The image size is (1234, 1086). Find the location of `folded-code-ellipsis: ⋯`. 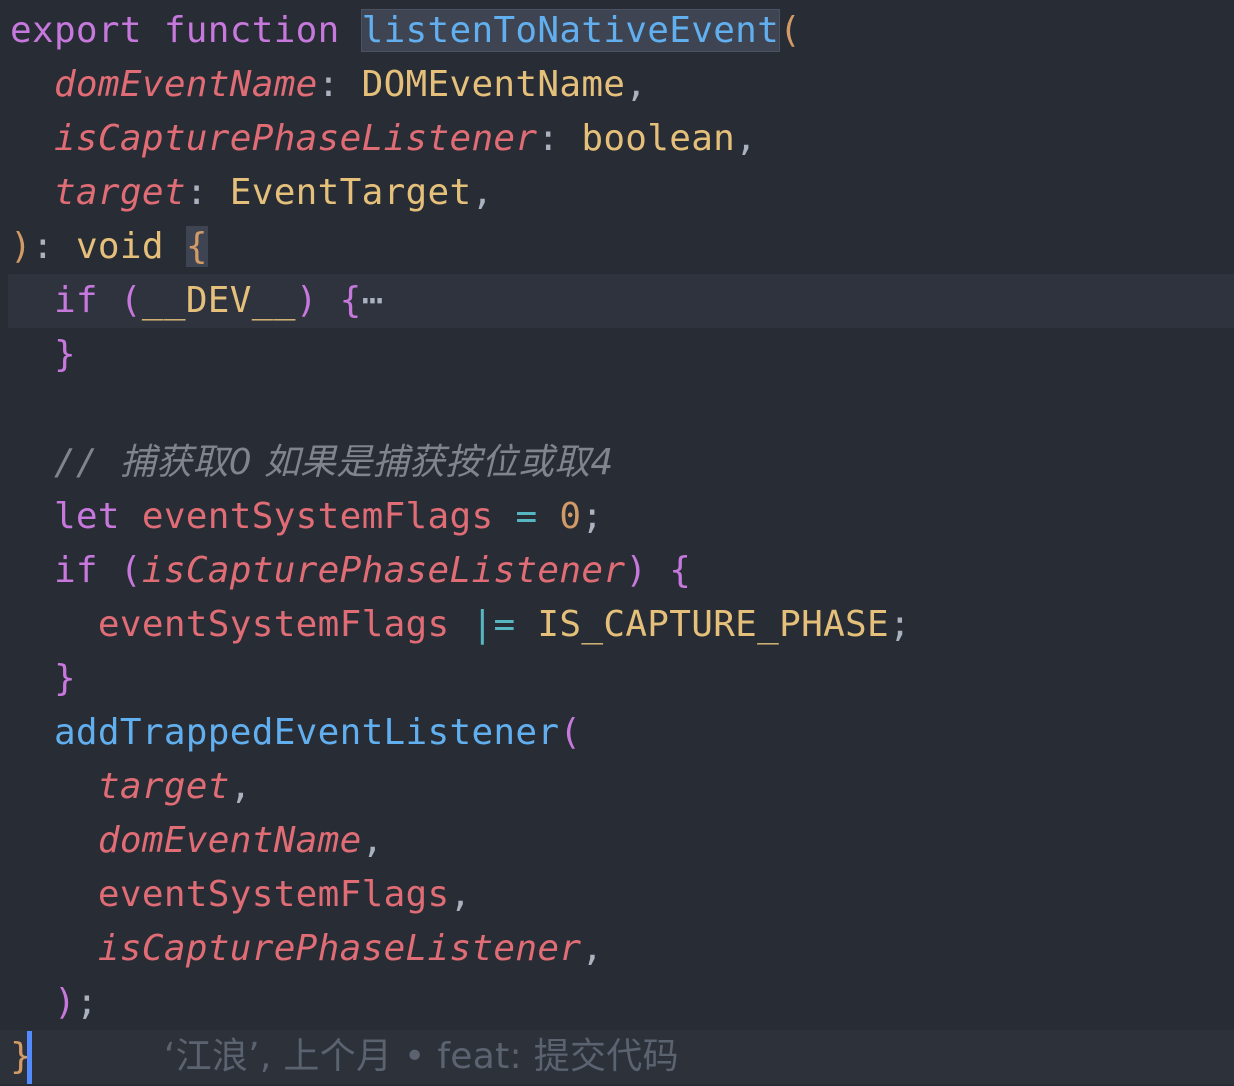

folded-code-ellipsis: ⋯ is located at coordinates (373, 300).